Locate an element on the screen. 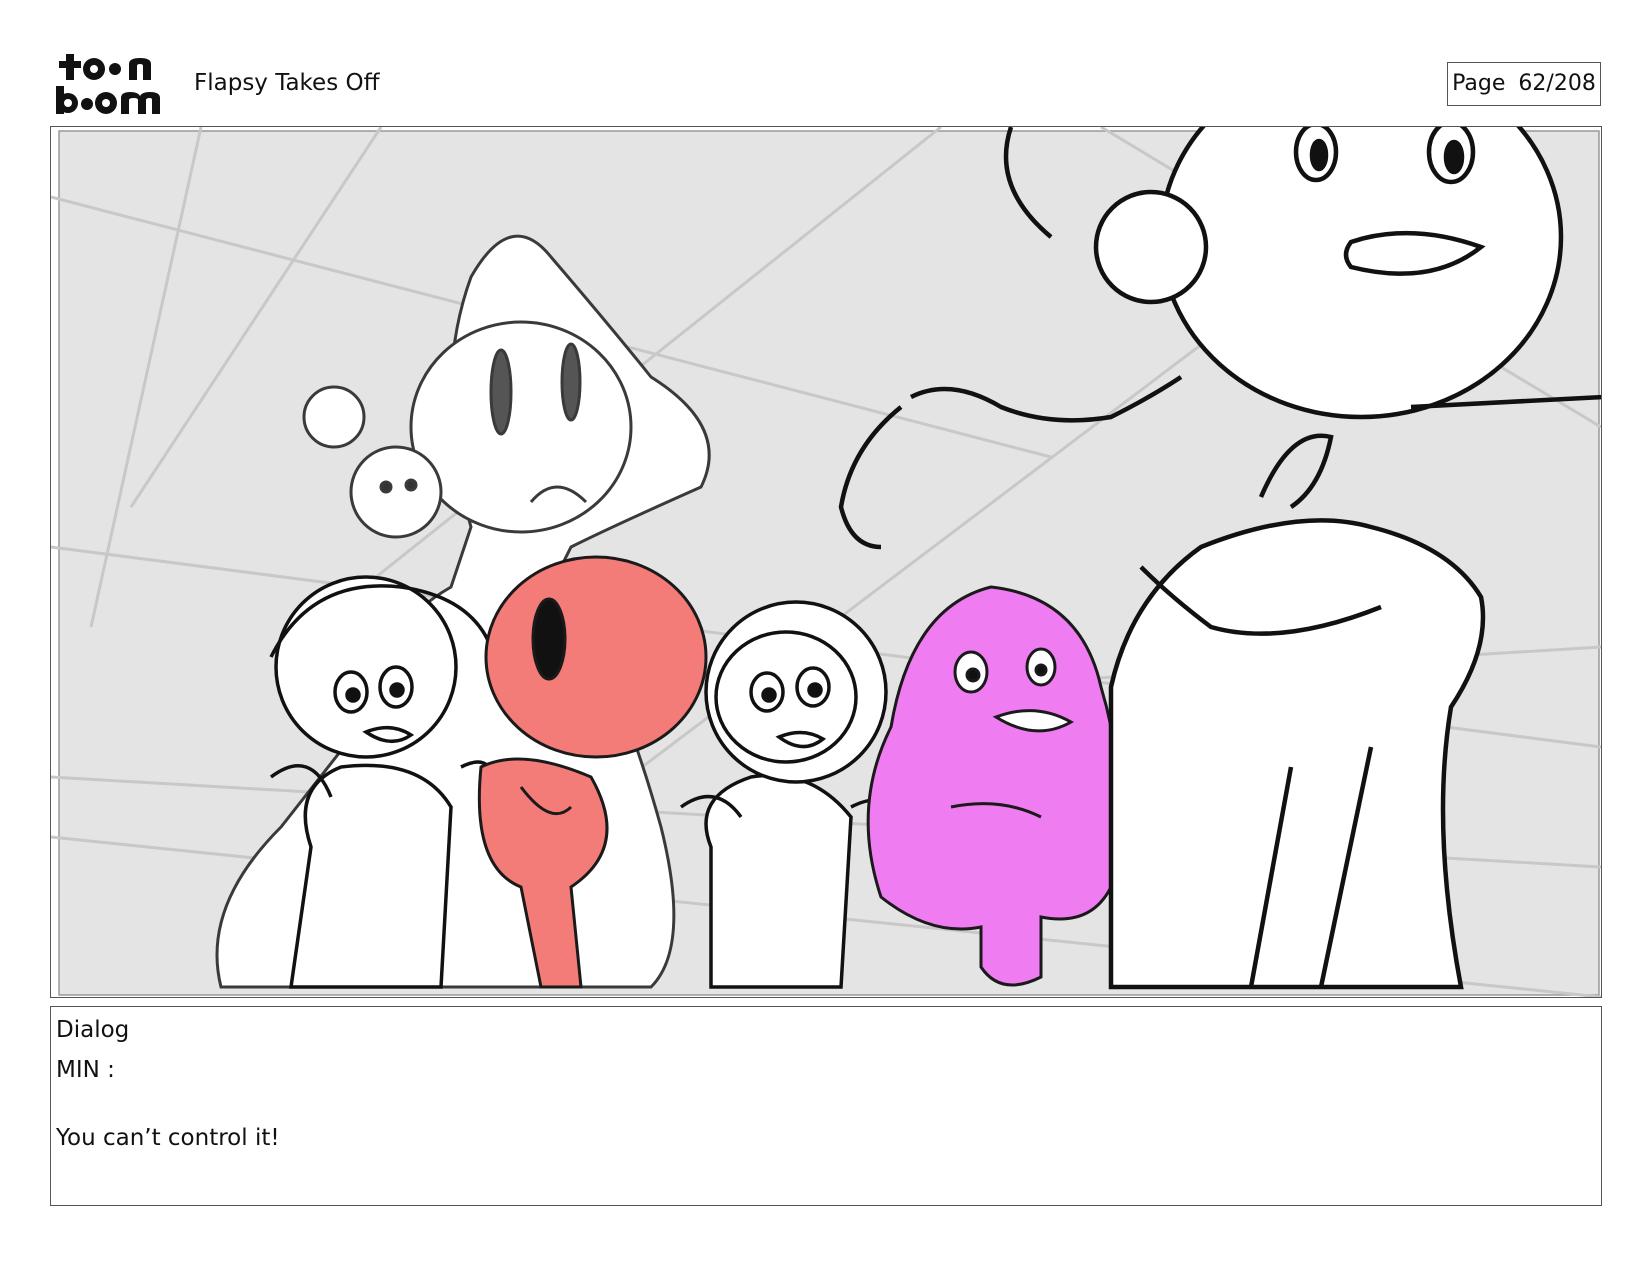 The image size is (1650, 1275). page-label: Page is located at coordinates (1479, 83).